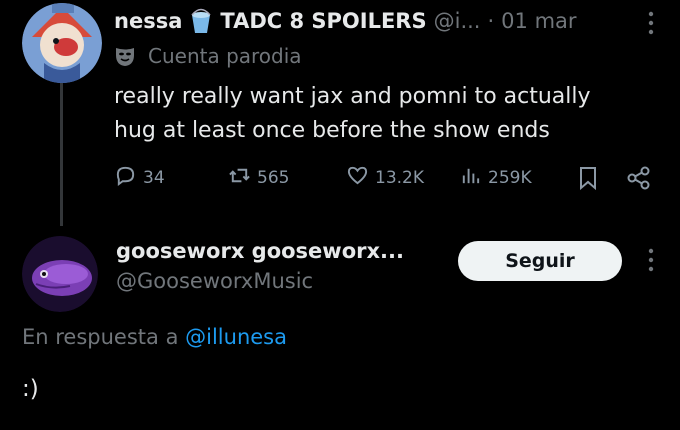 This screenshot has width=680, height=430. What do you see at coordinates (139, 178) in the screenshot?
I see `reply-action: 34` at bounding box center [139, 178].